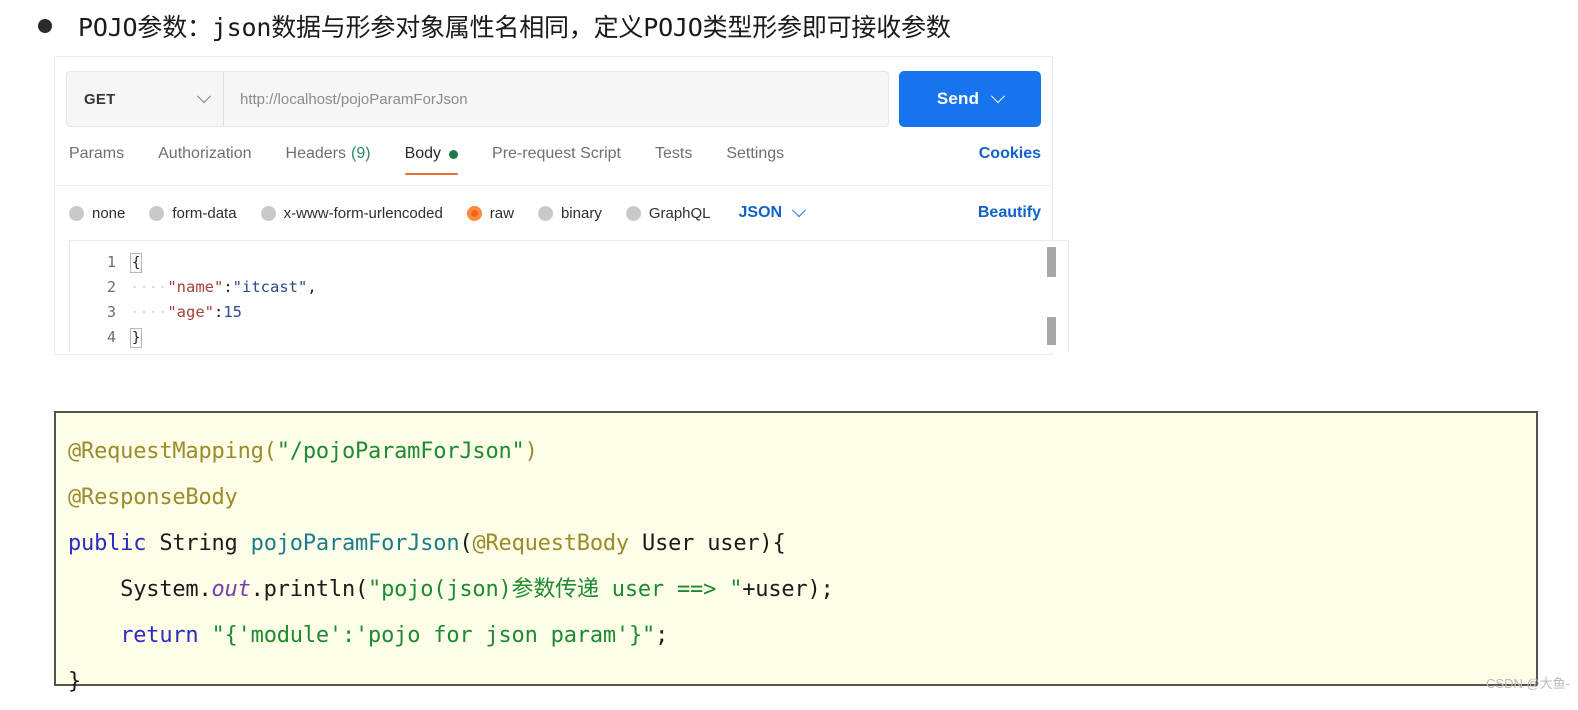 The image size is (1578, 710). What do you see at coordinates (45, 26) in the screenshot?
I see `bullet-icon` at bounding box center [45, 26].